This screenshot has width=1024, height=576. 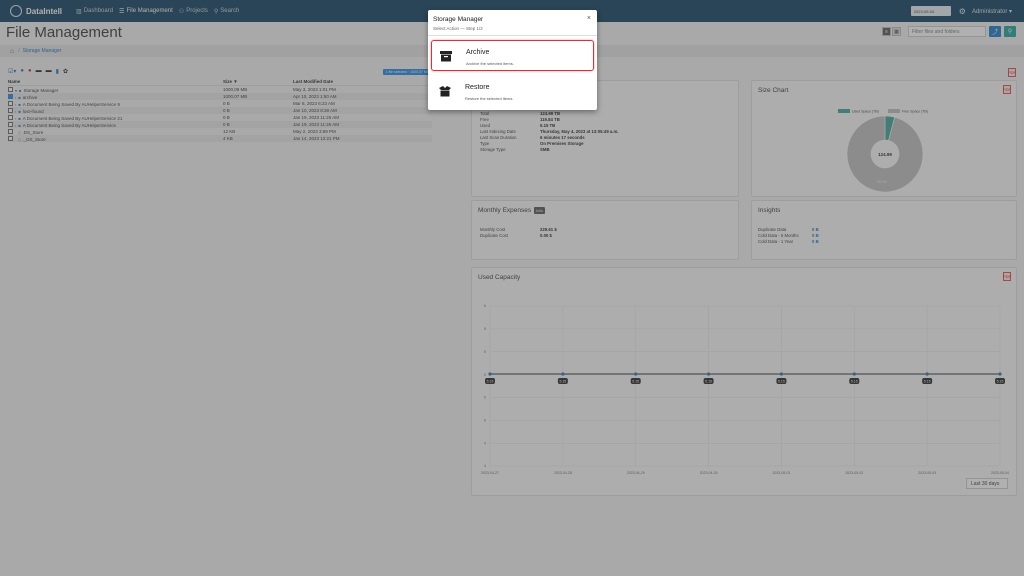 What do you see at coordinates (512, 35) in the screenshot?
I see `modal-divider` at bounding box center [512, 35].